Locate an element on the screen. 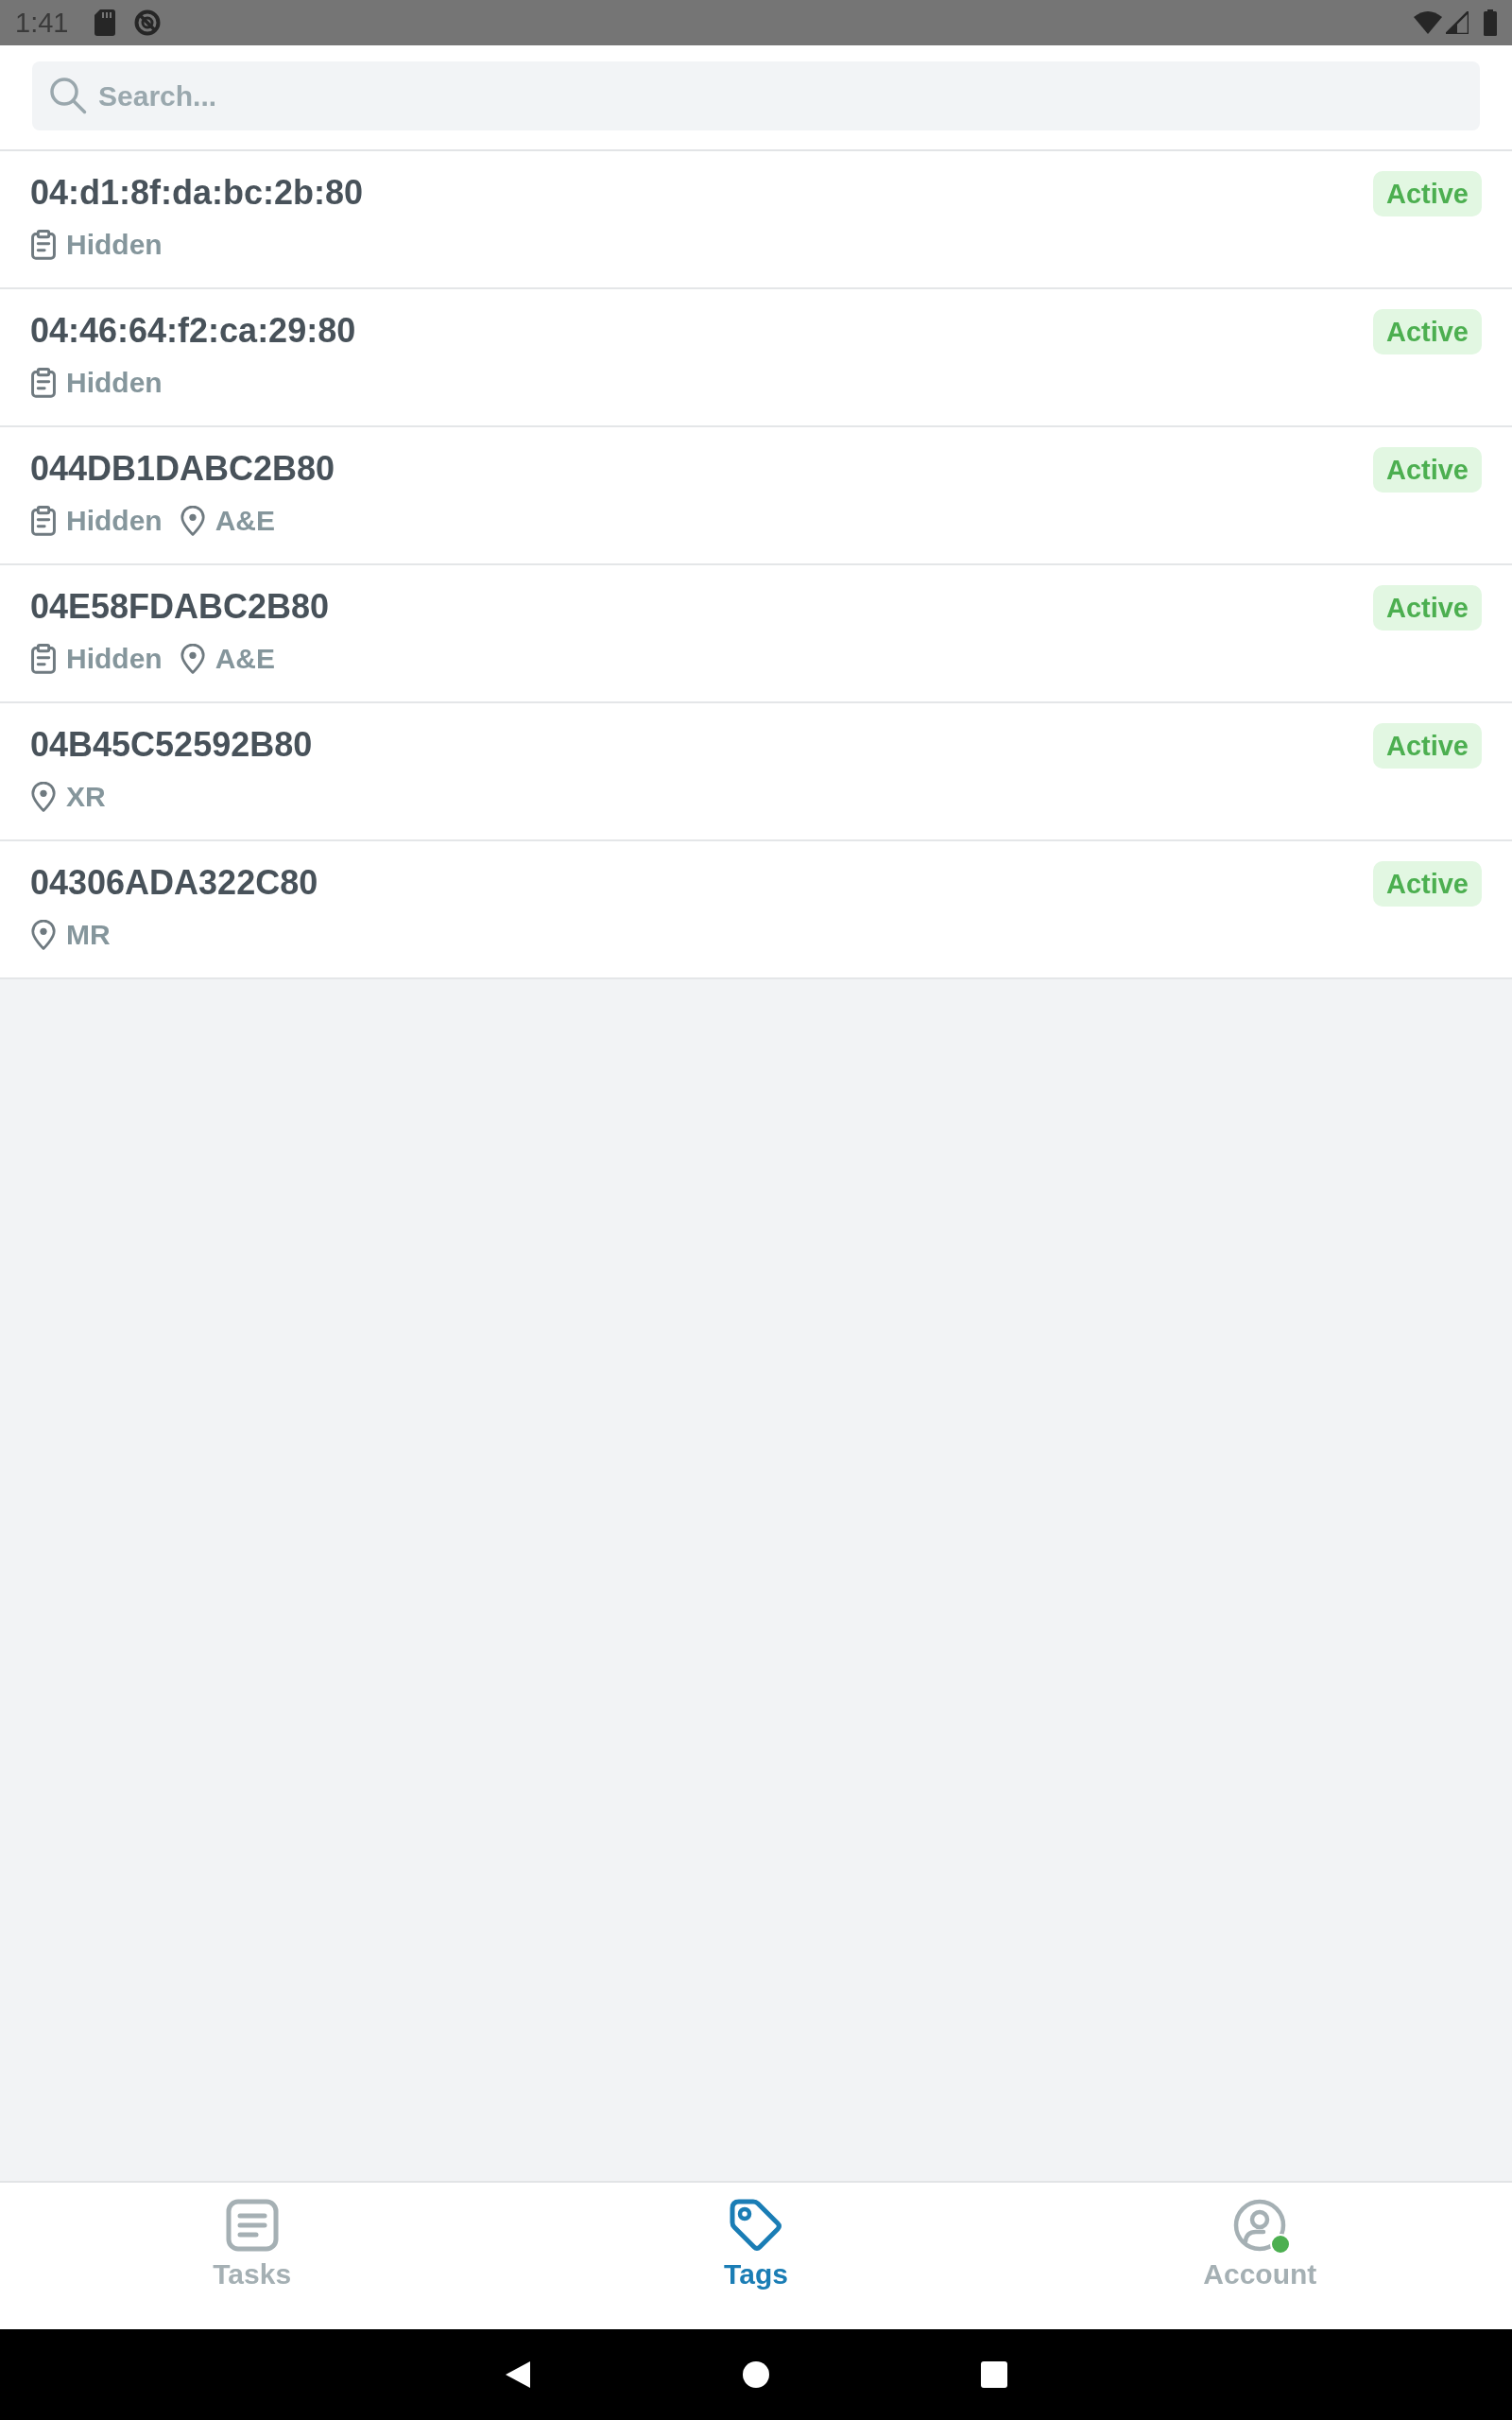  tag-id: 04:46:64:f2:ca:29:80 is located at coordinates (193, 331).